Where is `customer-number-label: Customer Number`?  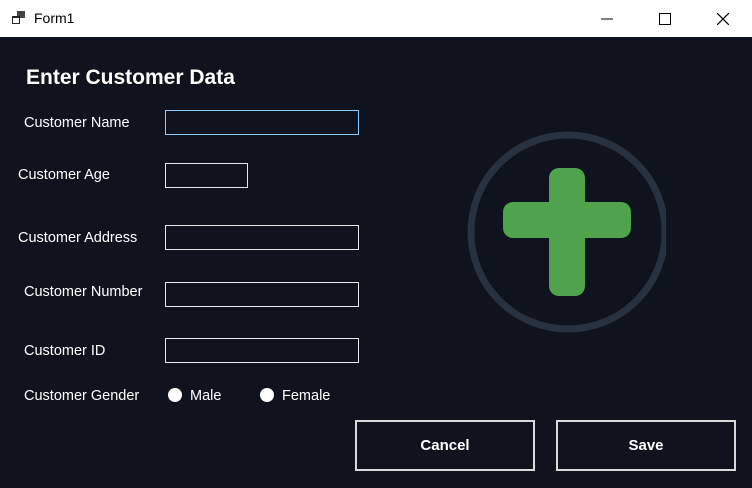 customer-number-label: Customer Number is located at coordinates (83, 292).